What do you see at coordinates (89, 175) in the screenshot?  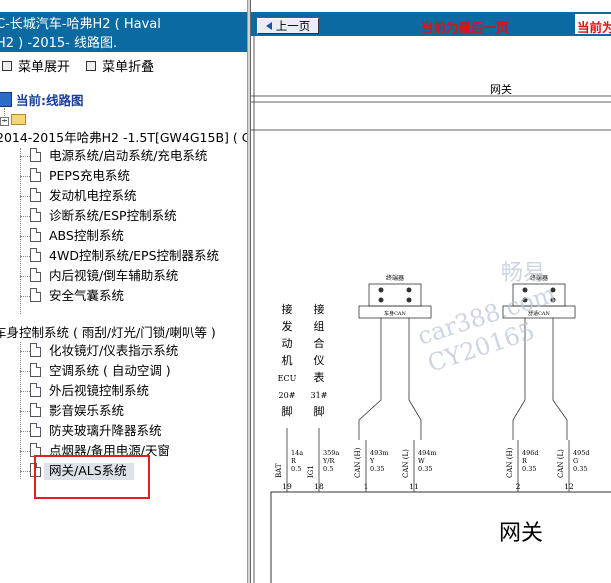 I see `tree-item-label: PEPS充电系统` at bounding box center [89, 175].